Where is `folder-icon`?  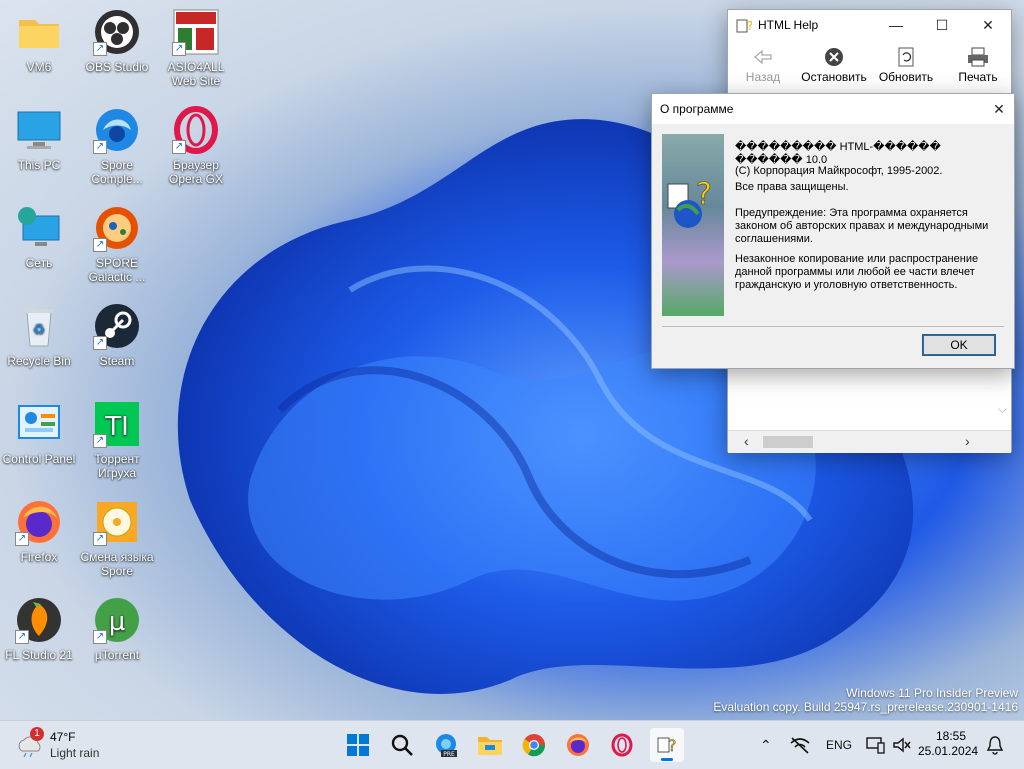 folder-icon is located at coordinates (39, 32).